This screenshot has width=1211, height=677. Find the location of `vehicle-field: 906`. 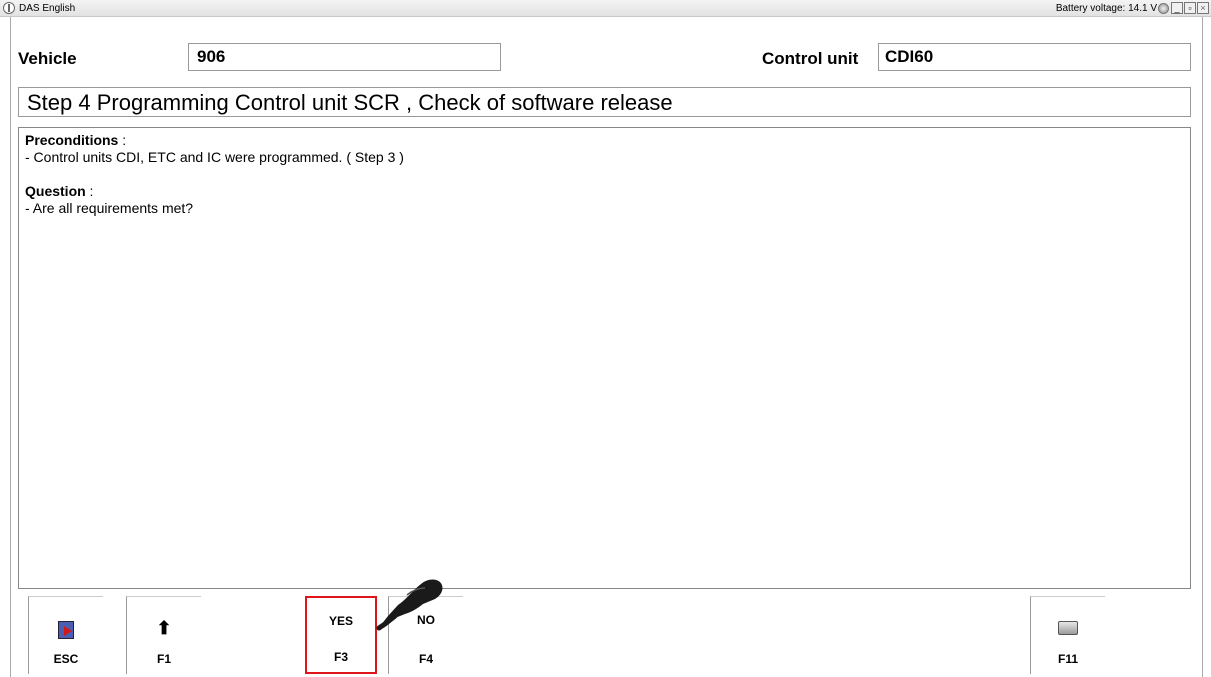

vehicle-field: 906 is located at coordinates (344, 57).